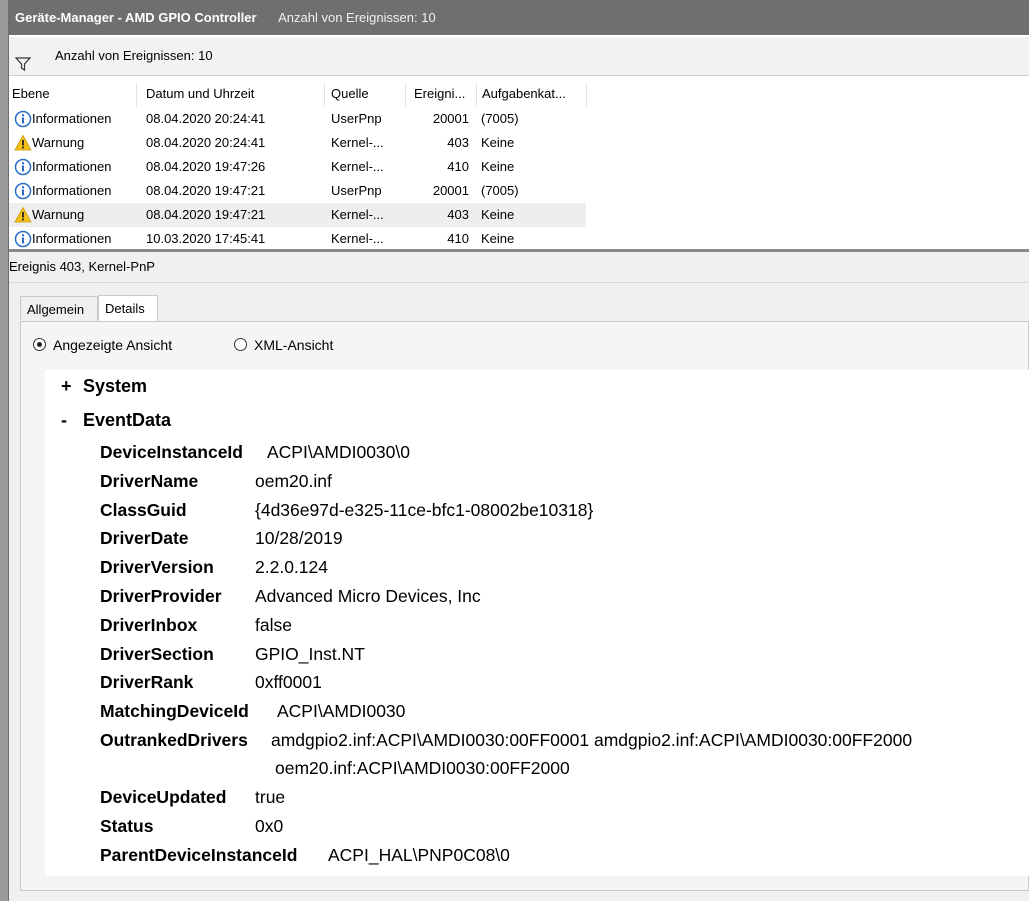 Image resolution: width=1029 pixels, height=901 pixels. Describe the element at coordinates (419, 854) in the screenshot. I see `field-value: ACPI_HAL\PNP0C08\0` at that location.